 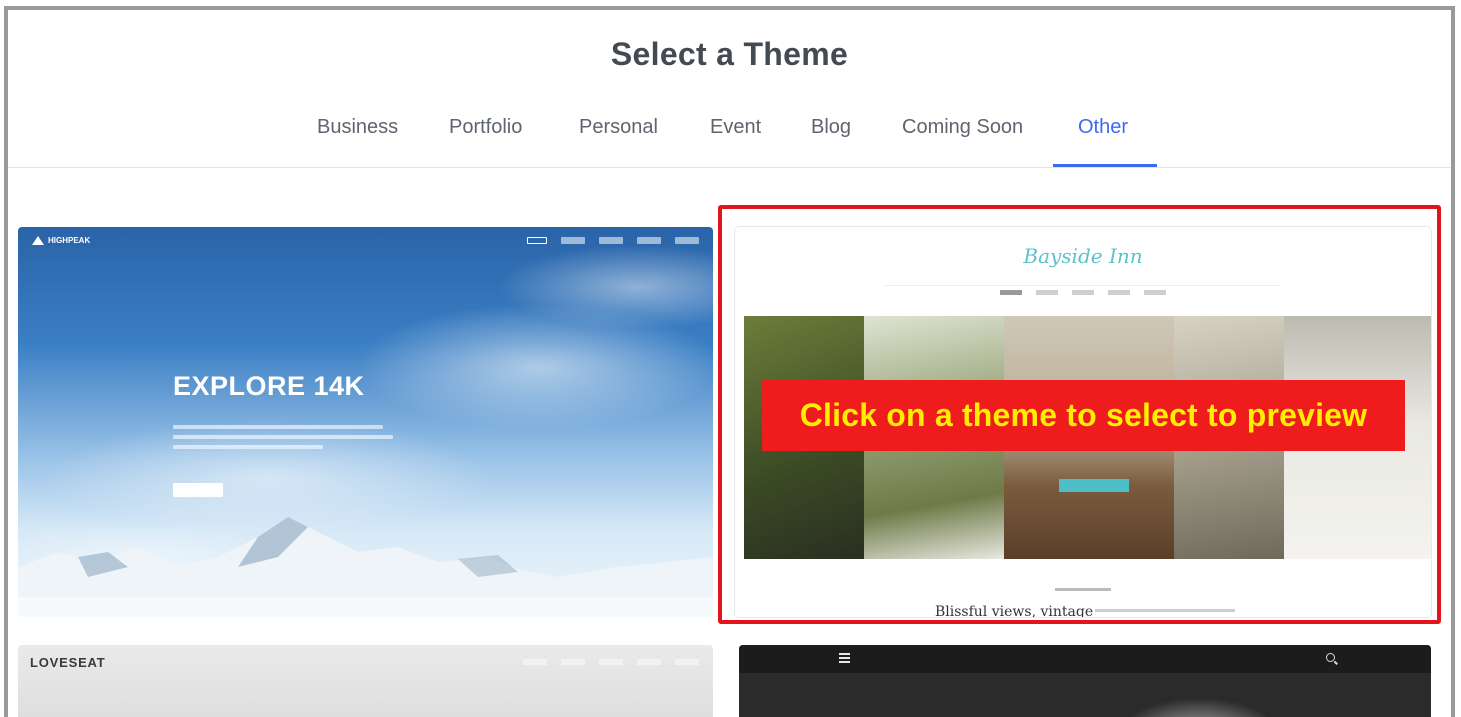 What do you see at coordinates (729, 167) in the screenshot?
I see `header-divider` at bounding box center [729, 167].